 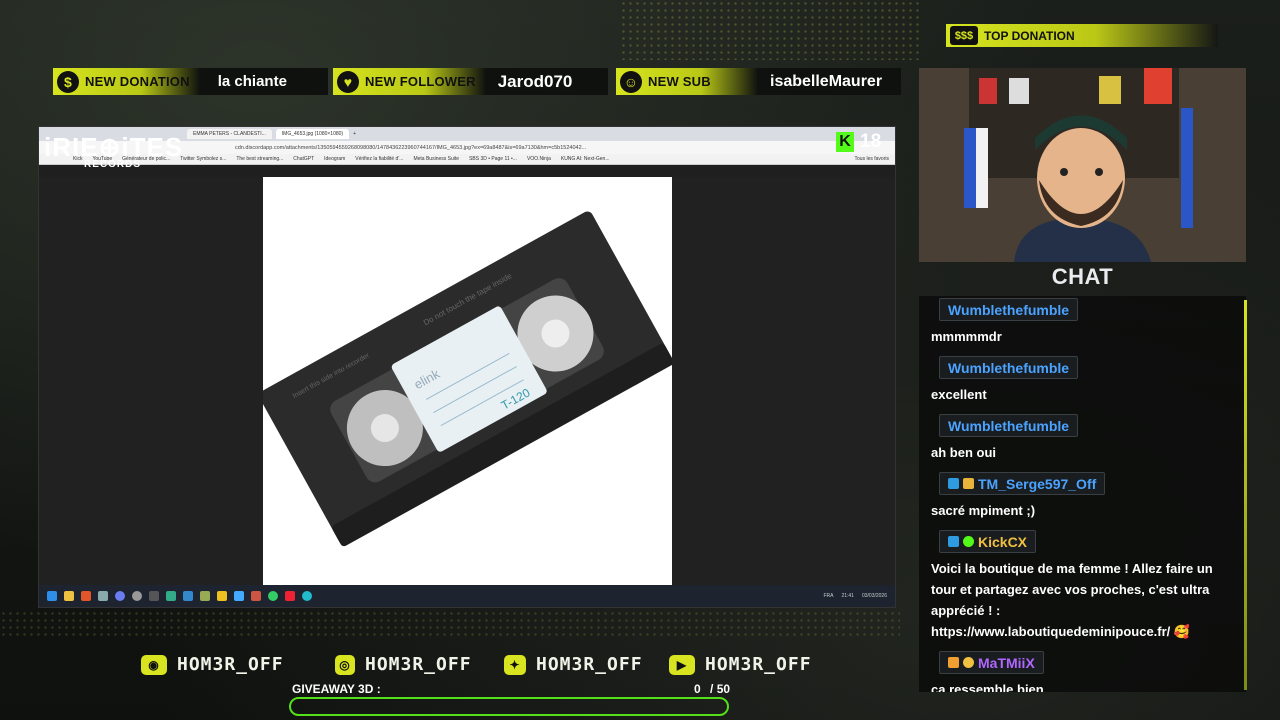 What do you see at coordinates (1099, 172) in the screenshot?
I see `eye` at bounding box center [1099, 172].